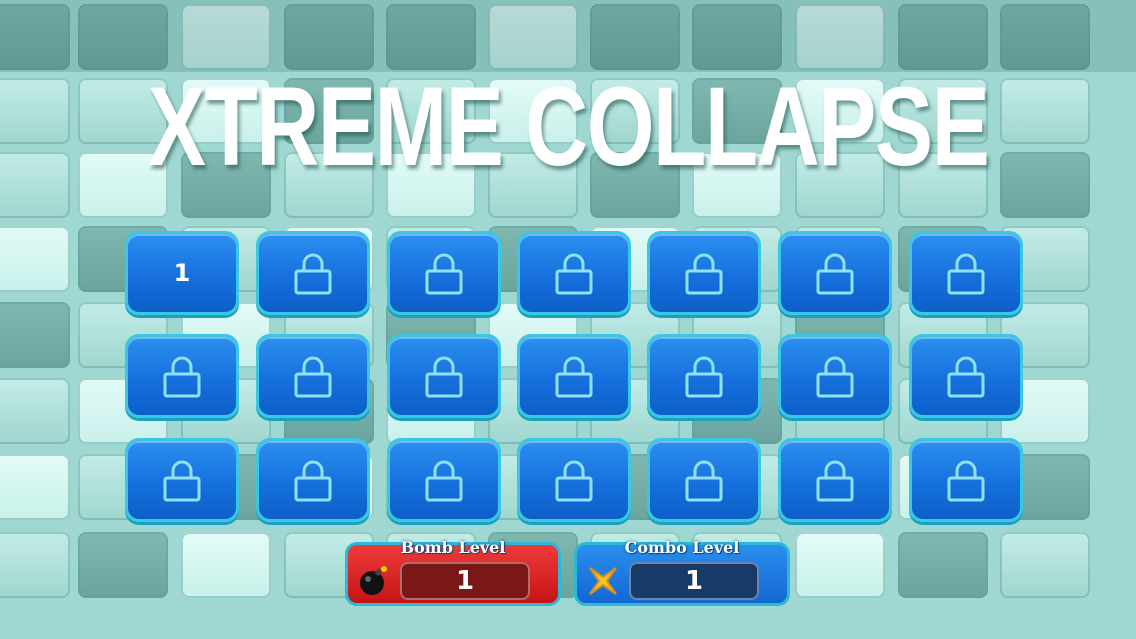 The image size is (1136, 639). Describe the element at coordinates (682, 547) in the screenshot. I see `combo-level-label: Combo Level` at that location.